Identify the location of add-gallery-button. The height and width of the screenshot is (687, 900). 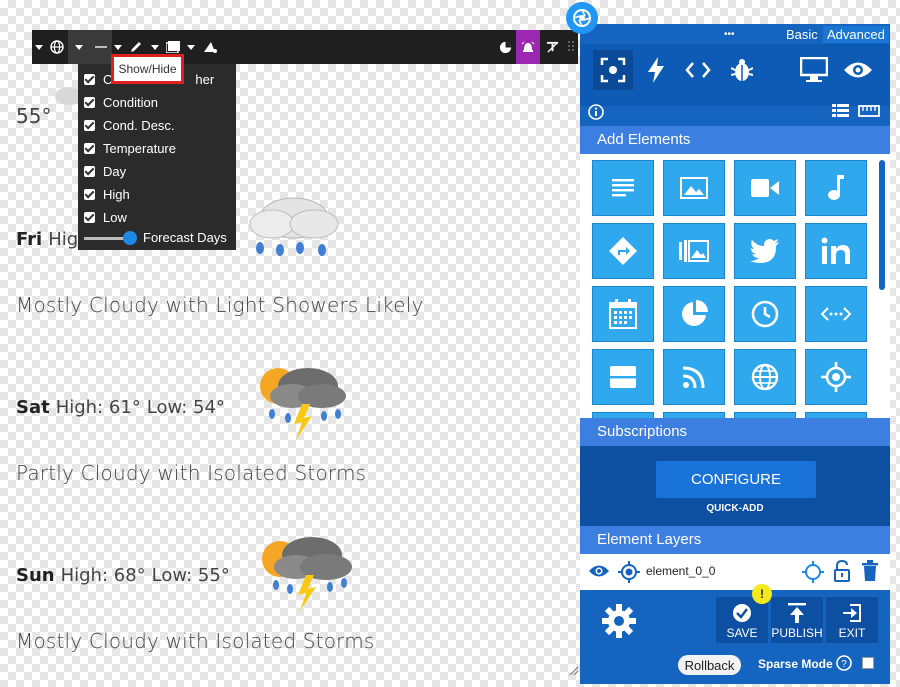
(694, 251).